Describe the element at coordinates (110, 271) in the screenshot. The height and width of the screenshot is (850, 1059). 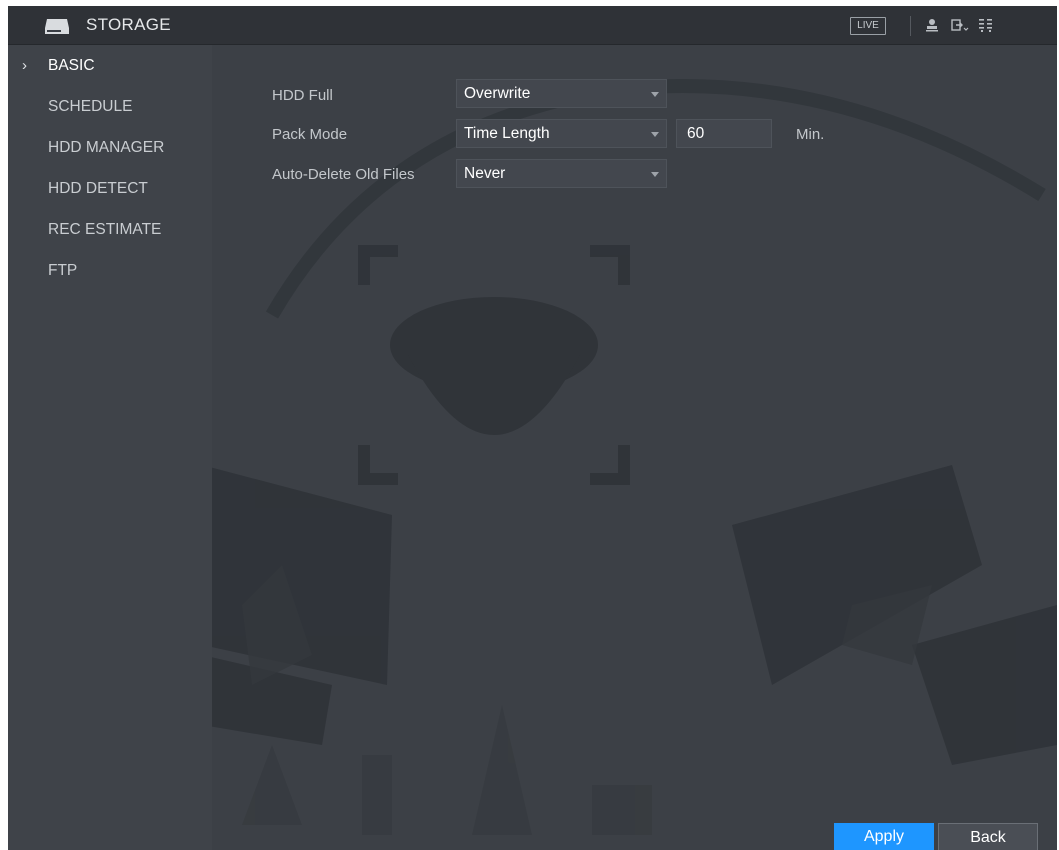
I see `sidebar-item-ftp: FTP` at that location.